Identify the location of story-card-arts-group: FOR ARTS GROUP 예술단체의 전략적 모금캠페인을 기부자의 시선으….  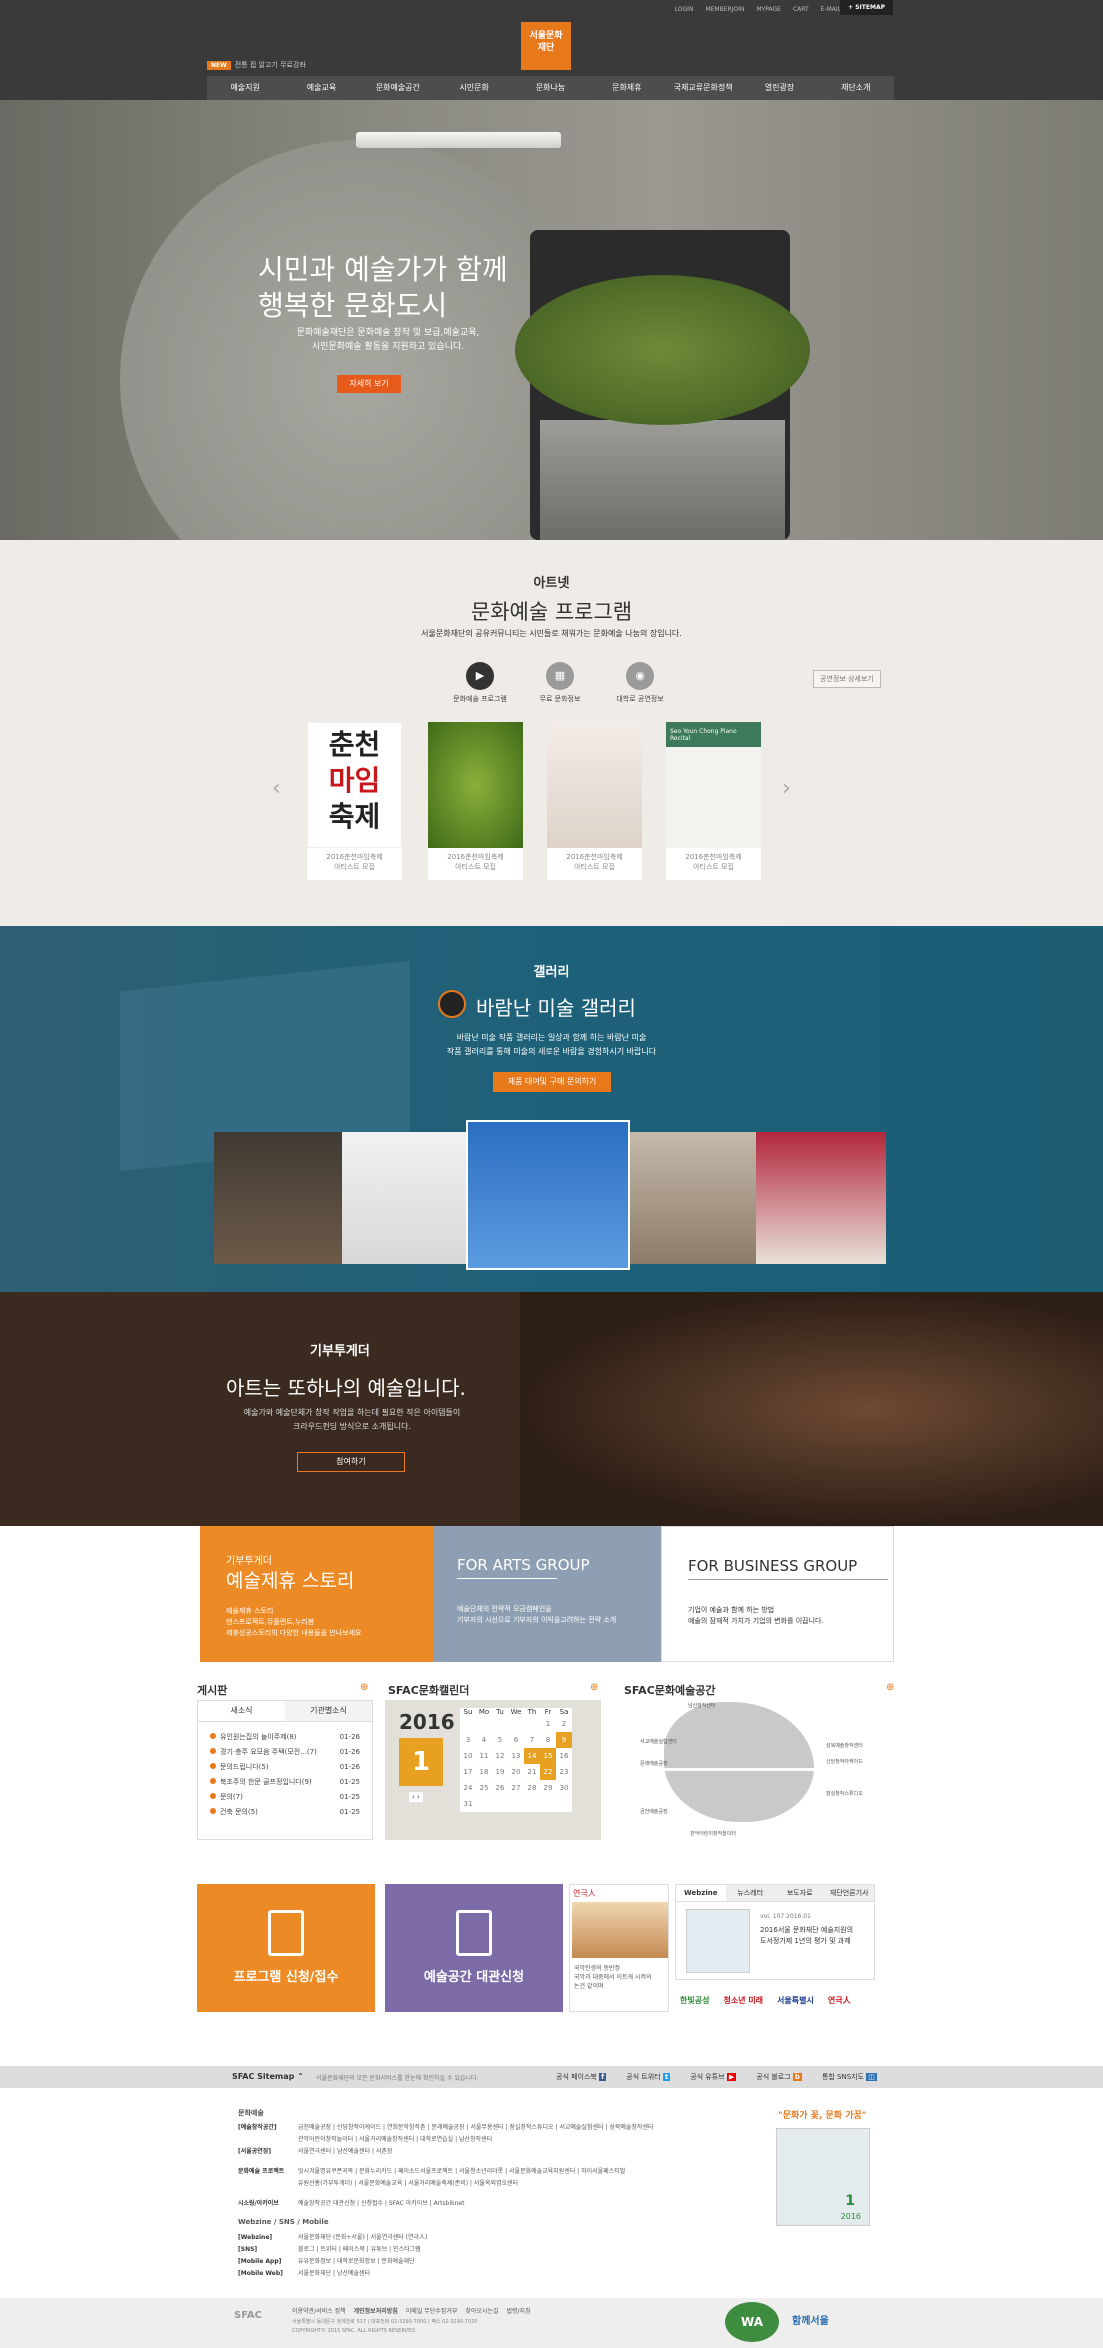
(547, 1594).